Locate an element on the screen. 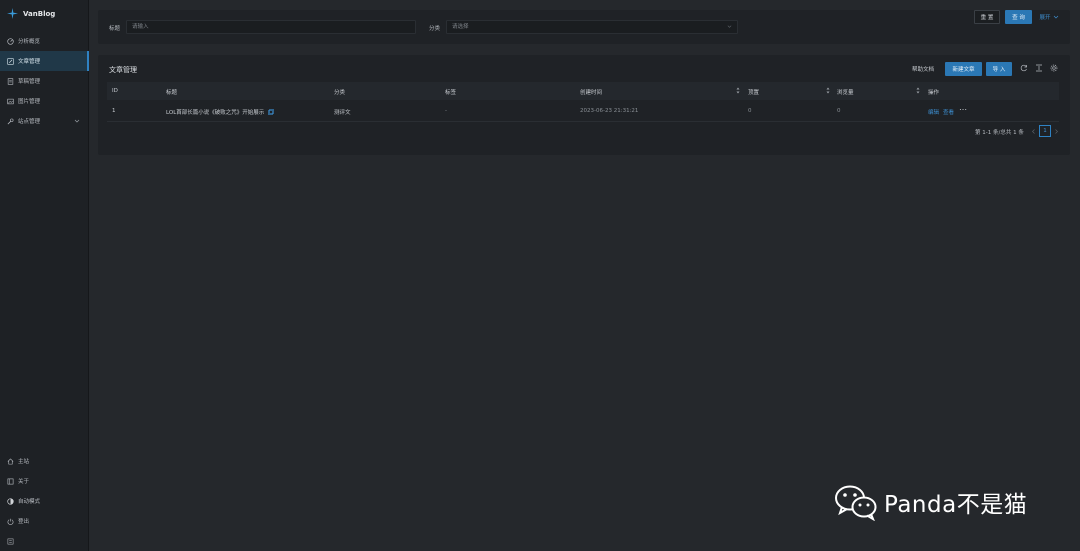  cell-id: 1 is located at coordinates (114, 111).